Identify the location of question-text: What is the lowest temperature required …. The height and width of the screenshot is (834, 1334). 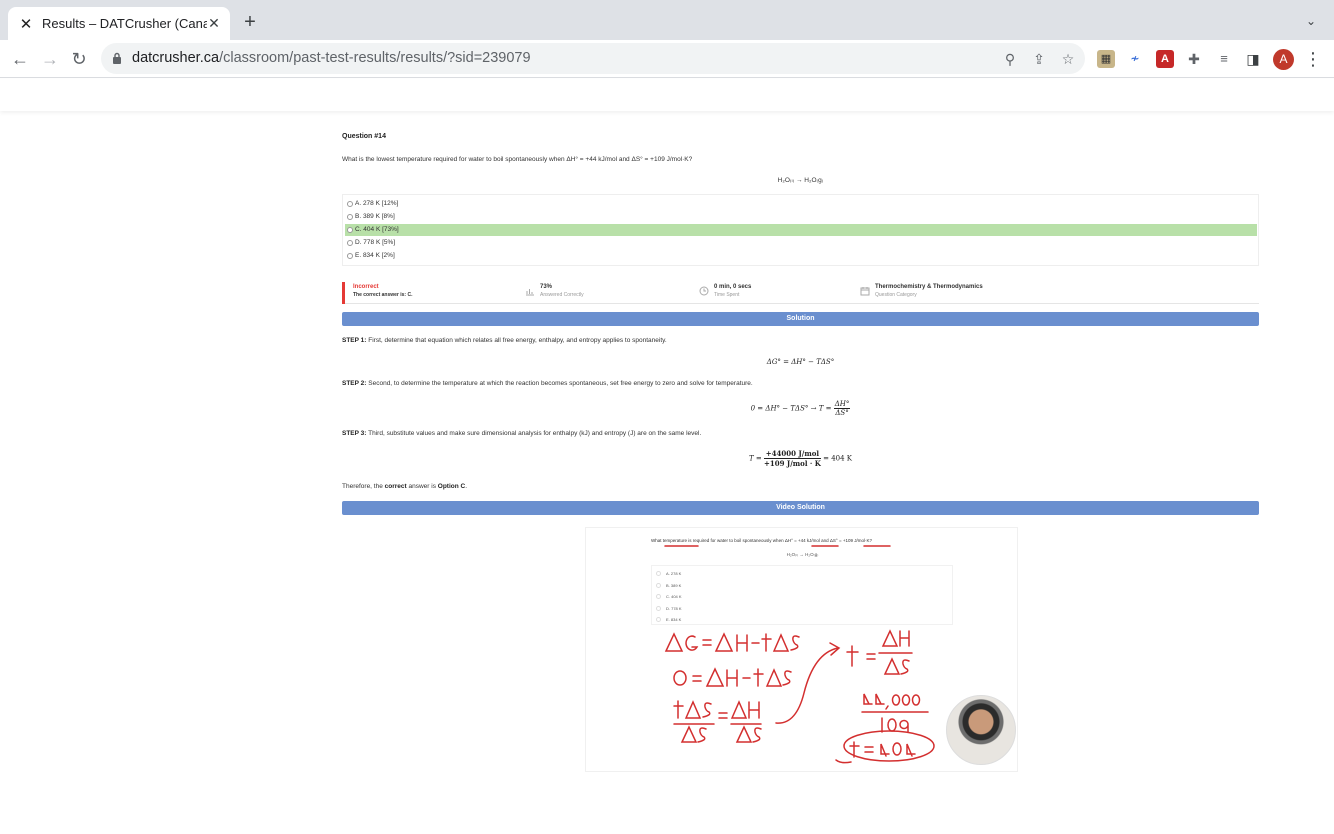
(517, 159).